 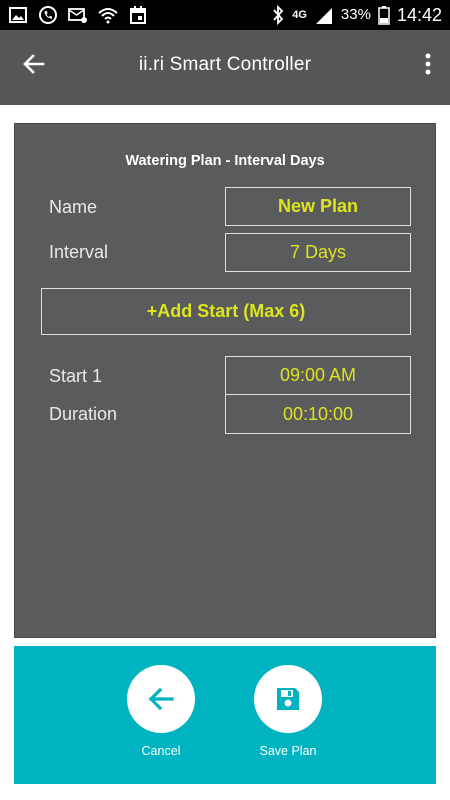 What do you see at coordinates (76, 376) in the screenshot?
I see `start1-label: Start 1` at bounding box center [76, 376].